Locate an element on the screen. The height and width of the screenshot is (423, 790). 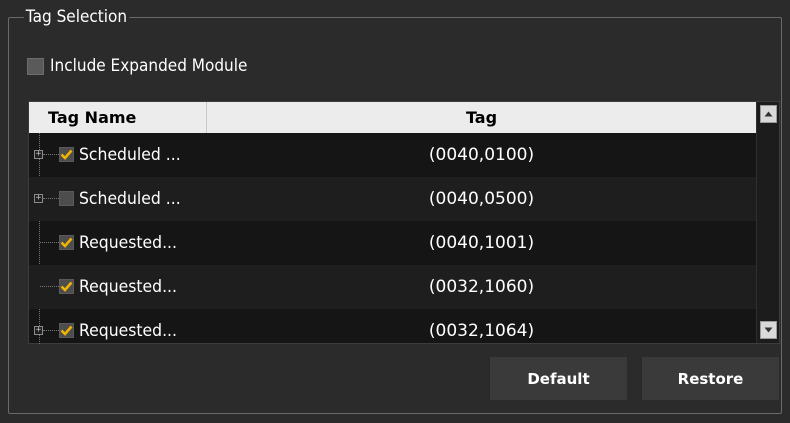
table-row: Requested... (0032,1060) is located at coordinates (392, 287).